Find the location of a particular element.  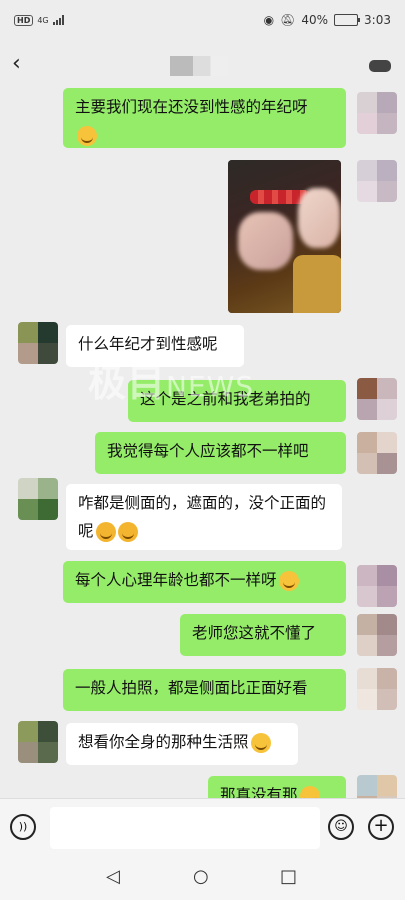

system-navigation: ◁ ○ □ is located at coordinates (202, 879).